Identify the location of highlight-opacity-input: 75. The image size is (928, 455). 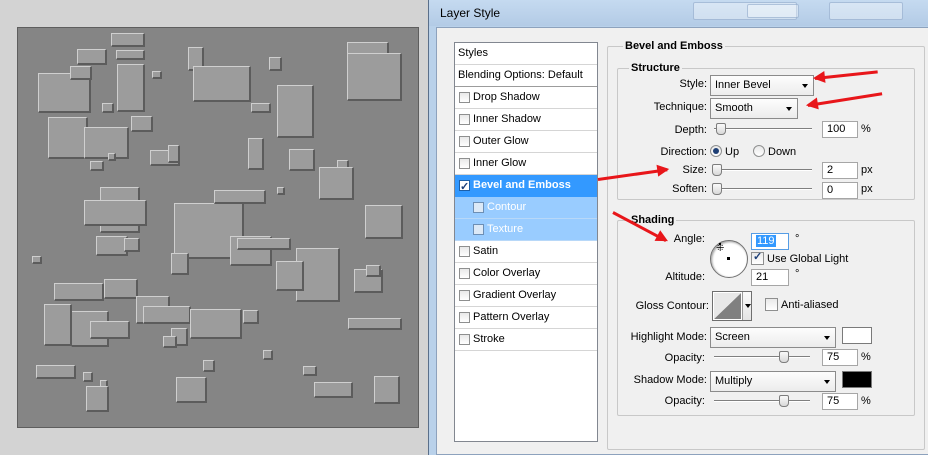
(840, 357).